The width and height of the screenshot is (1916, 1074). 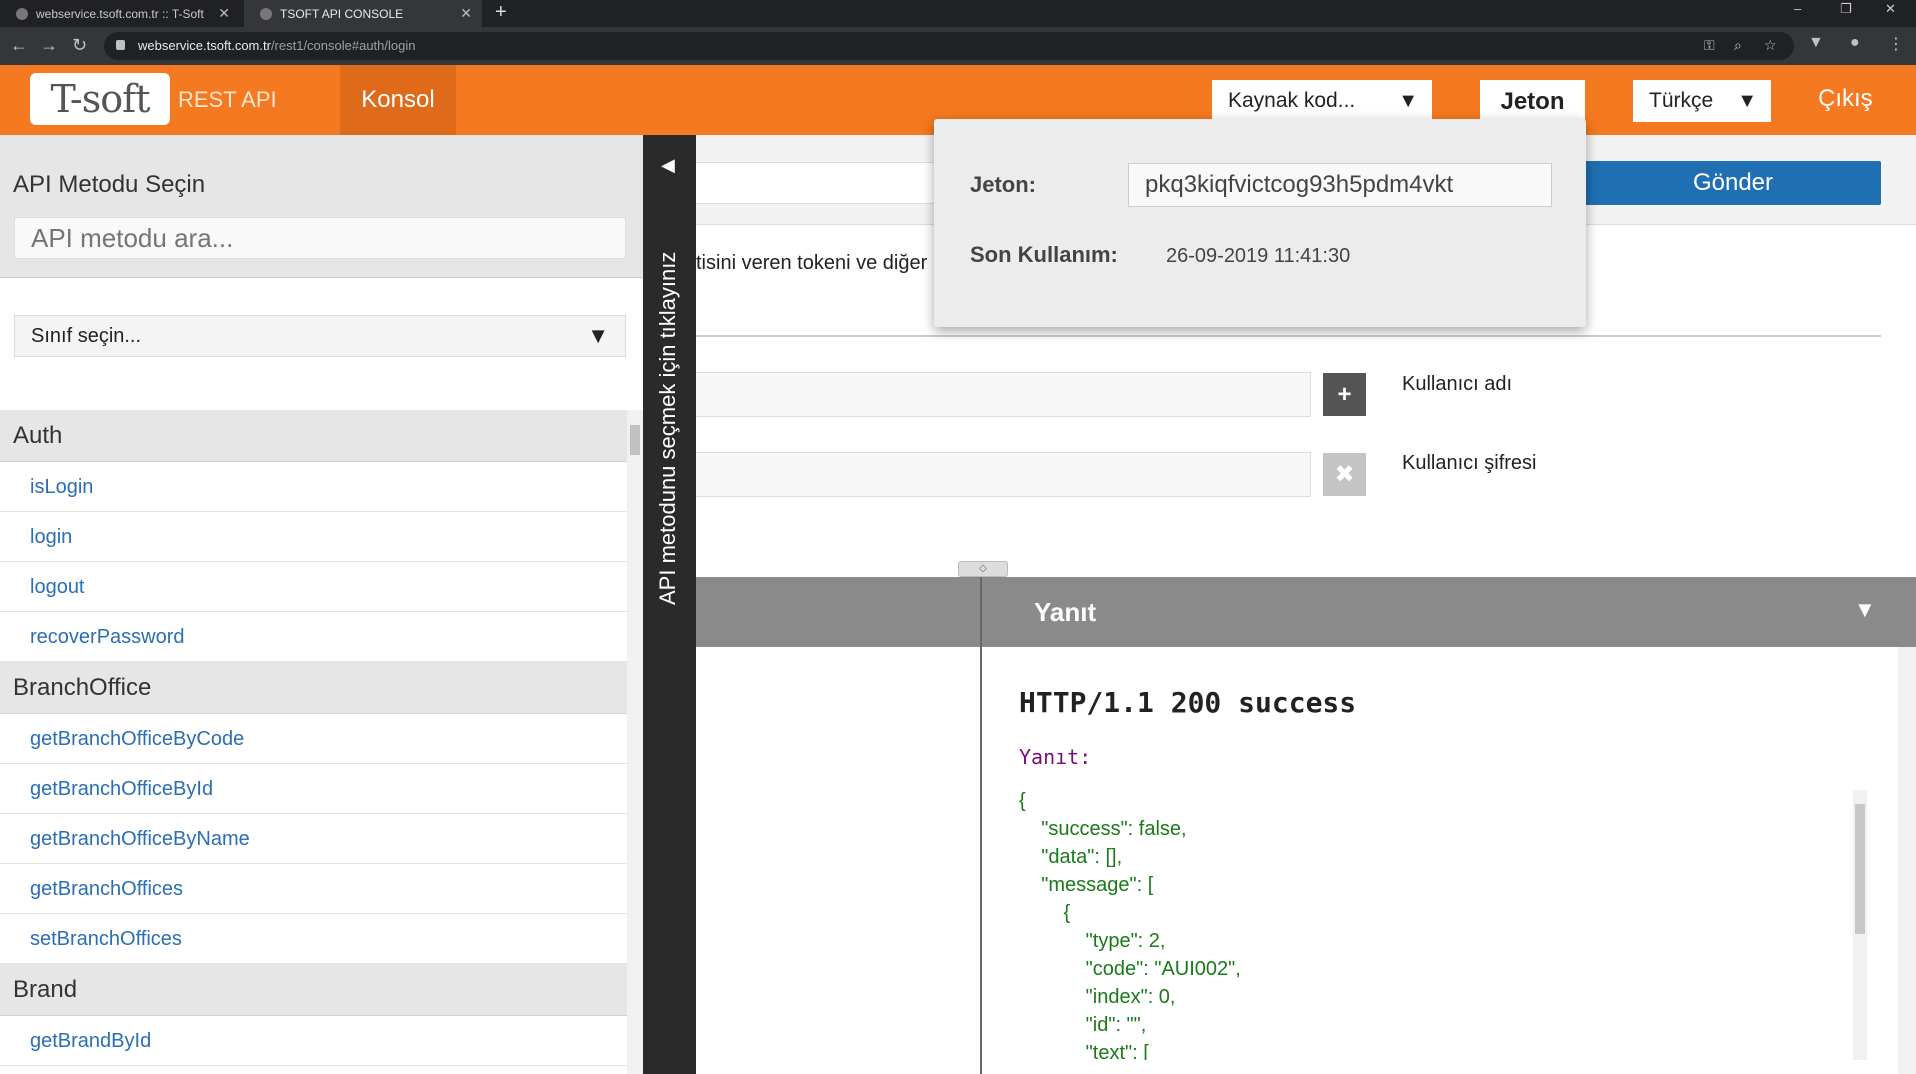 What do you see at coordinates (1855, 43) in the screenshot?
I see `profile-icon: ●` at bounding box center [1855, 43].